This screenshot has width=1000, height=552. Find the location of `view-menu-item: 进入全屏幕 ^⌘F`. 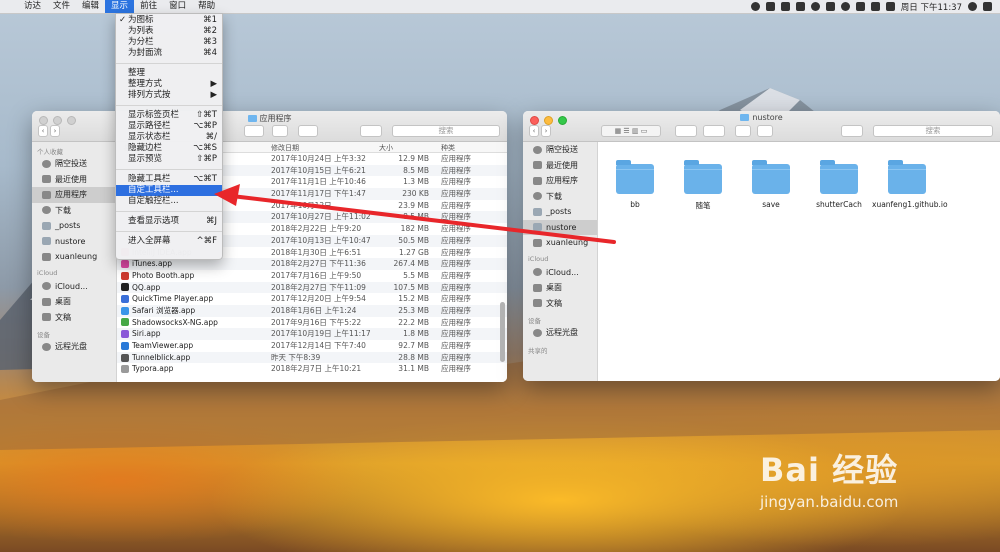

view-menu-item: 进入全屏幕 ^⌘F is located at coordinates (169, 241).